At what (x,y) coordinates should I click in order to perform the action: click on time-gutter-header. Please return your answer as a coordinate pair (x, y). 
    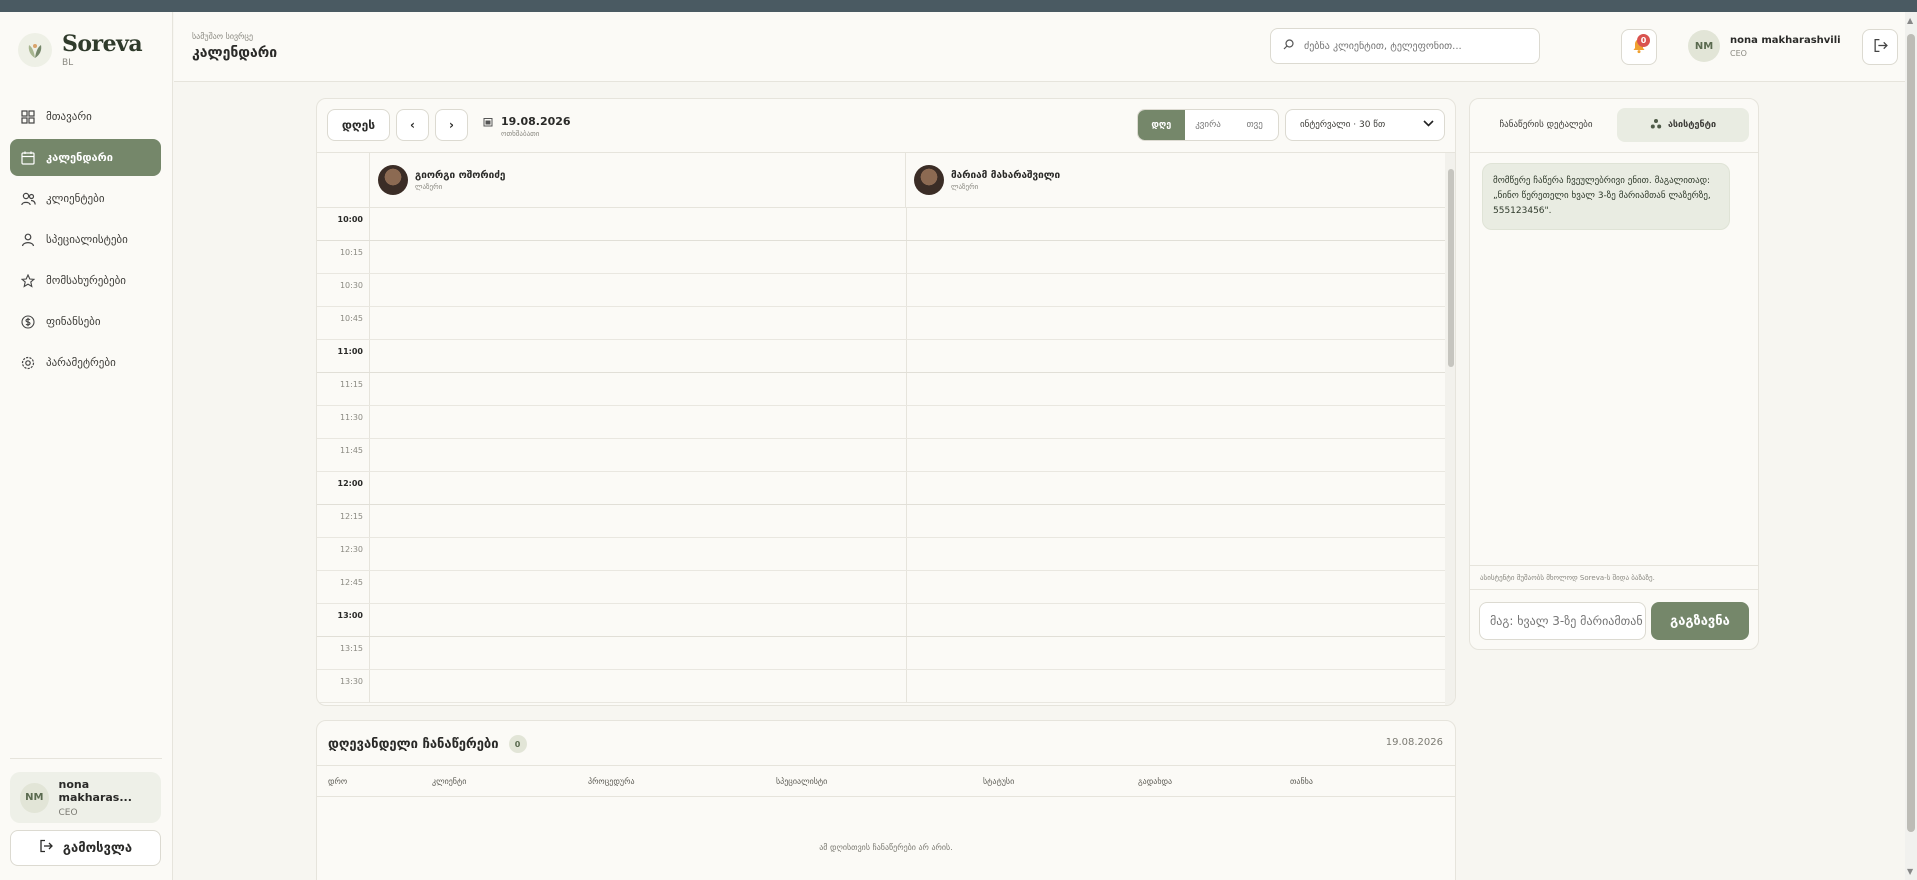
    Looking at the image, I should click on (343, 180).